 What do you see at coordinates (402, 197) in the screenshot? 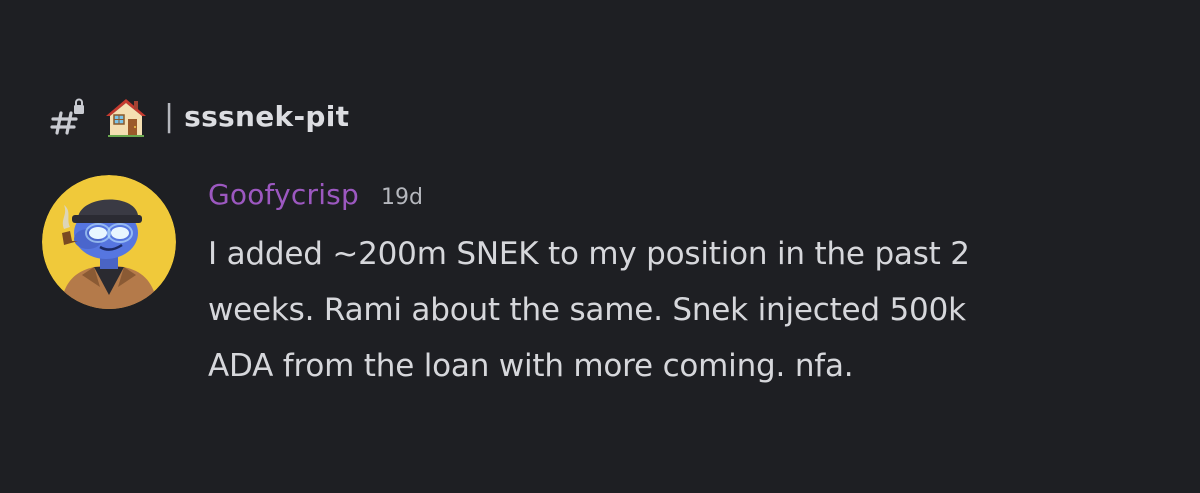
I see `timestamp: 19d` at bounding box center [402, 197].